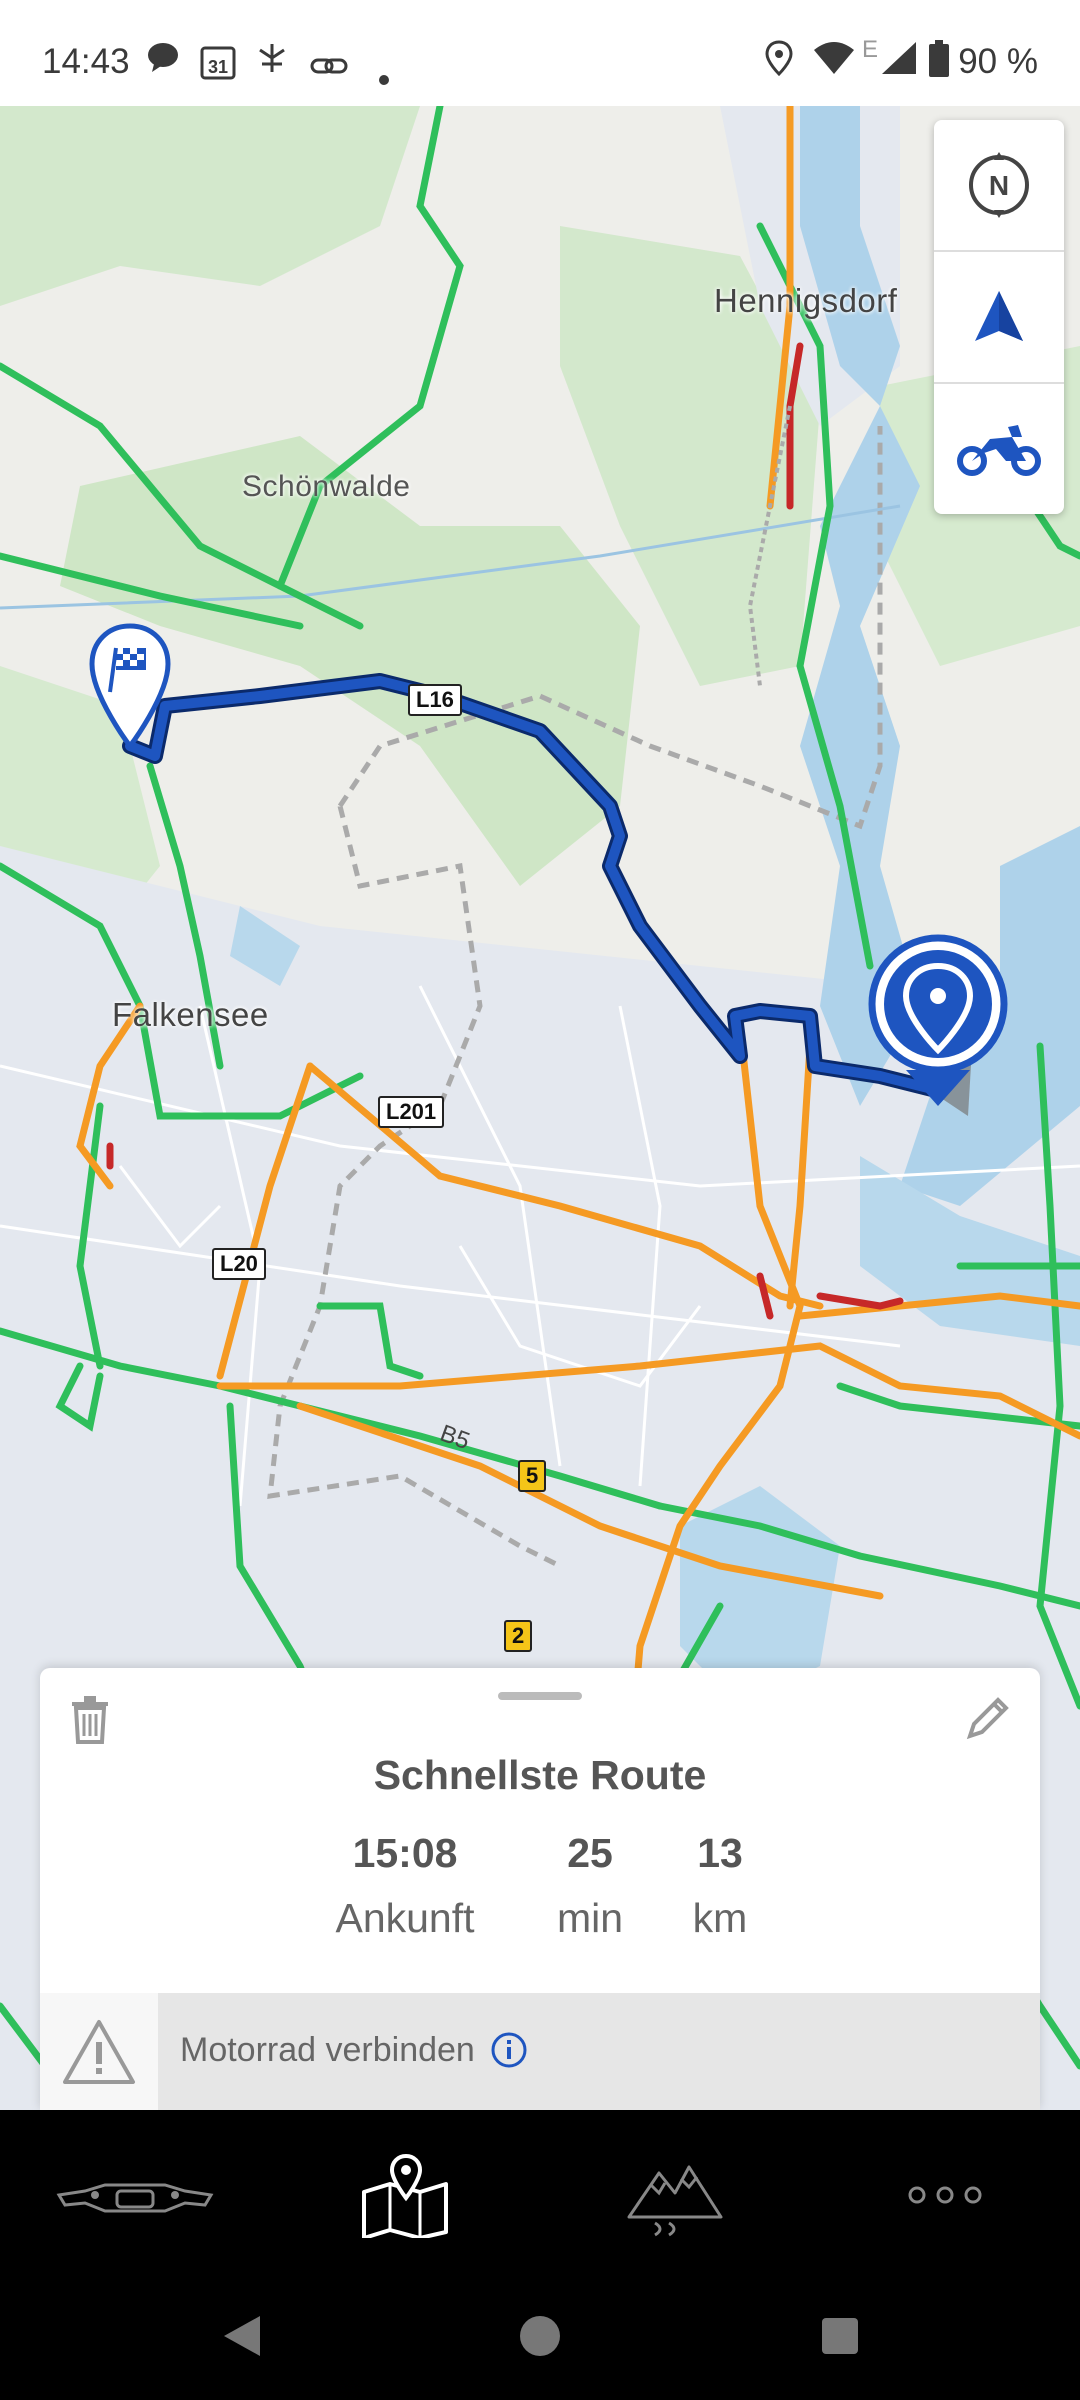  I want to click on road-shield-l16: L16, so click(435, 700).